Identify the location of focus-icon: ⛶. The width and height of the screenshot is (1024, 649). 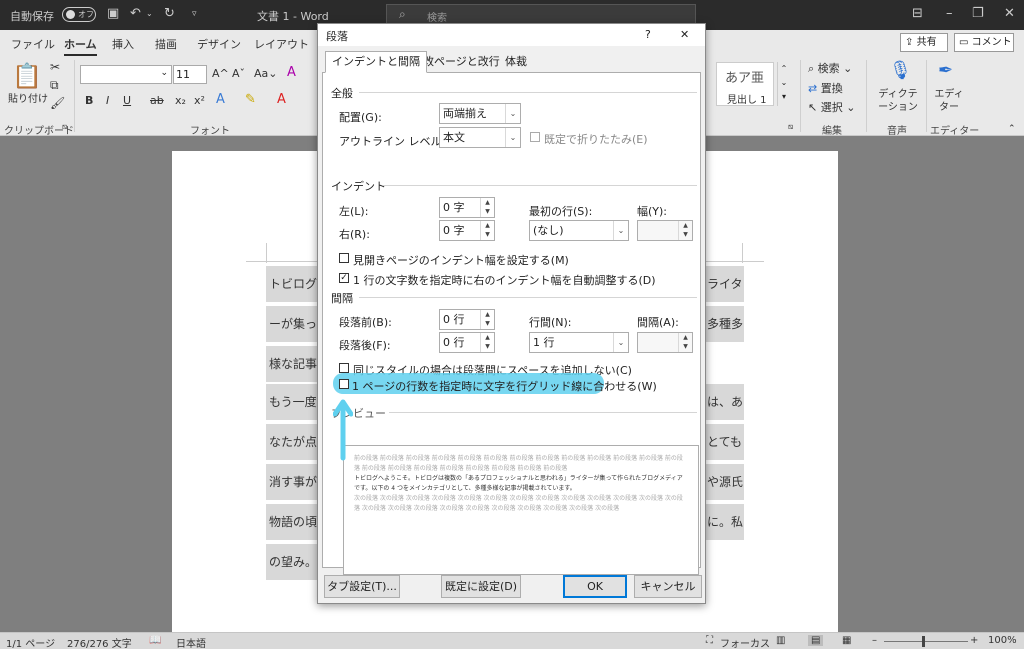
(709, 640).